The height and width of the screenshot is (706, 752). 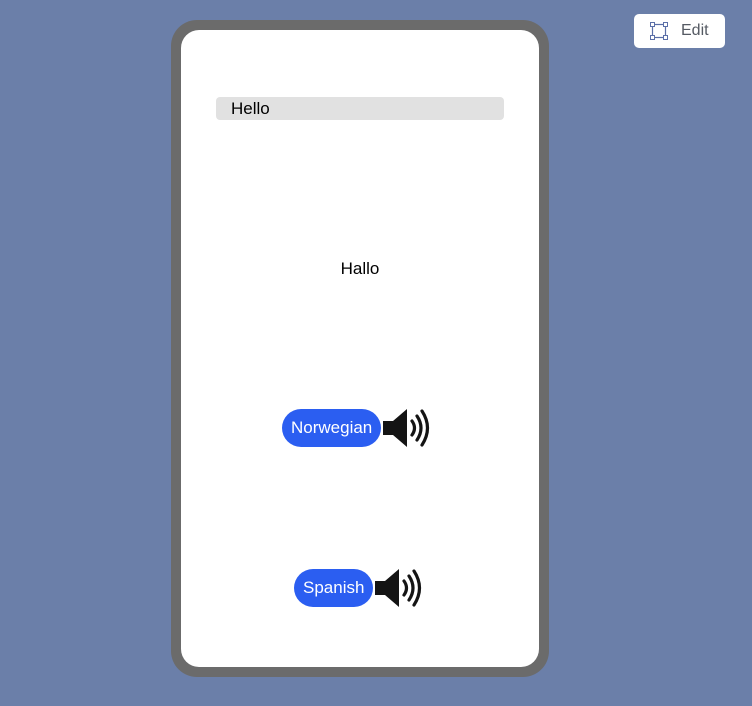 I want to click on translation-output: Hallo, so click(x=360, y=268).